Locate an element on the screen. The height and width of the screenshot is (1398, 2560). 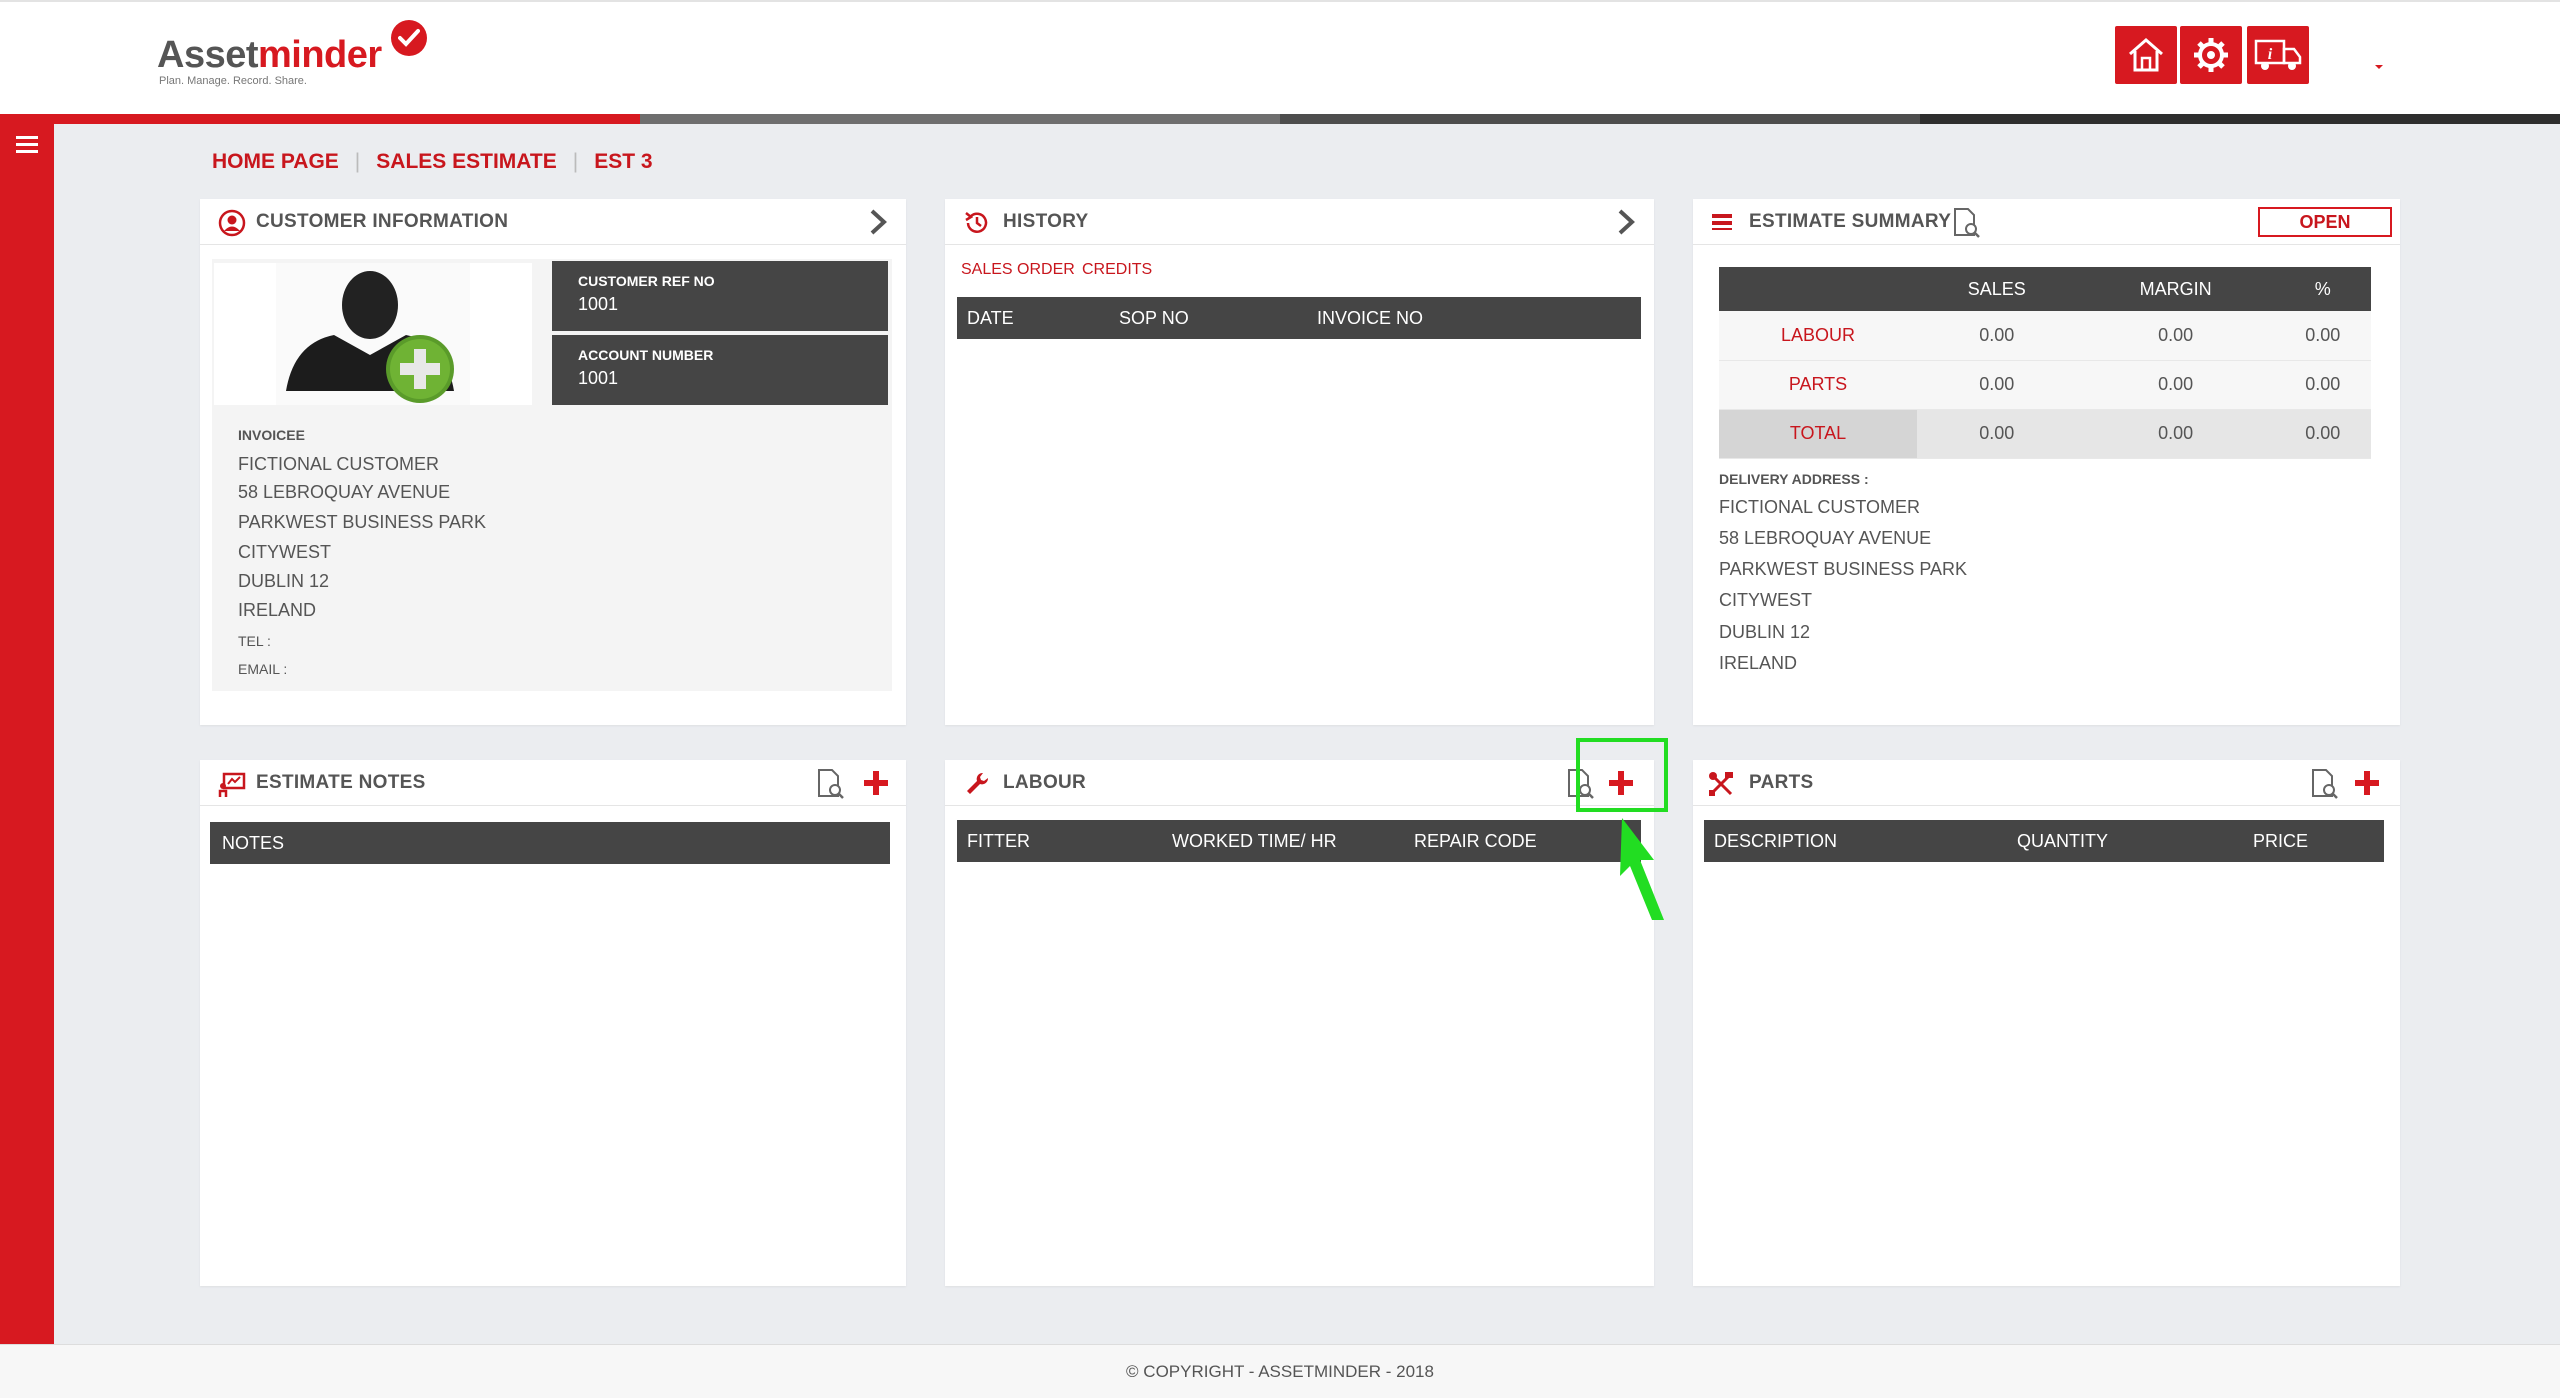
assetminder-logo: Assetminder Plan. Manage. Record. Share. is located at coordinates (297, 55).